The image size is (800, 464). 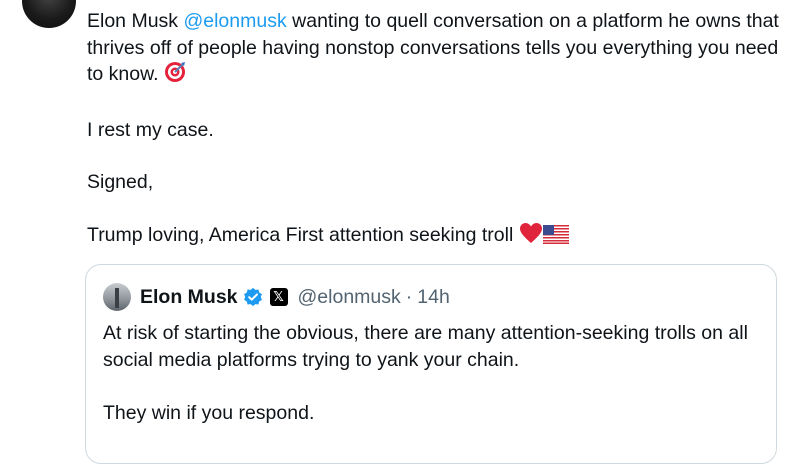 I want to click on reply-text-start: Elon Musk, so click(x=135, y=21).